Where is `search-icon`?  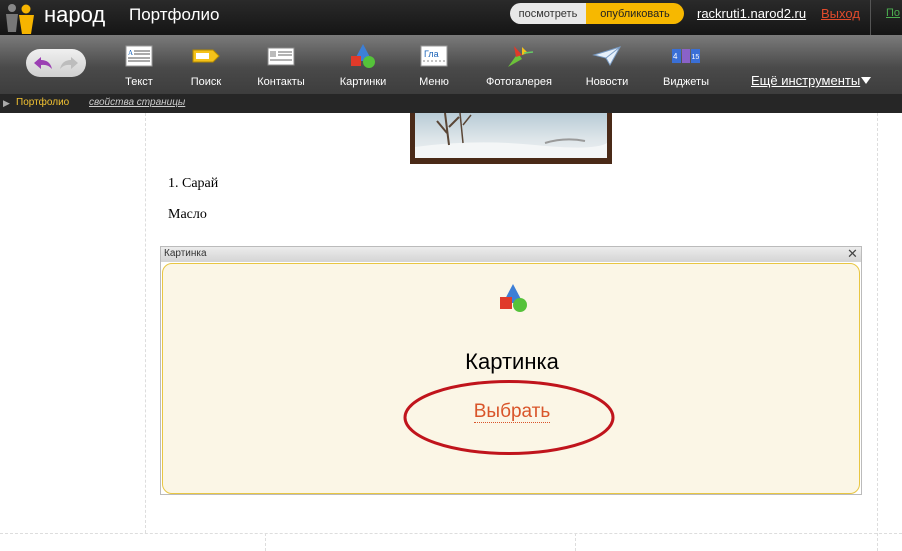 search-icon is located at coordinates (206, 56).